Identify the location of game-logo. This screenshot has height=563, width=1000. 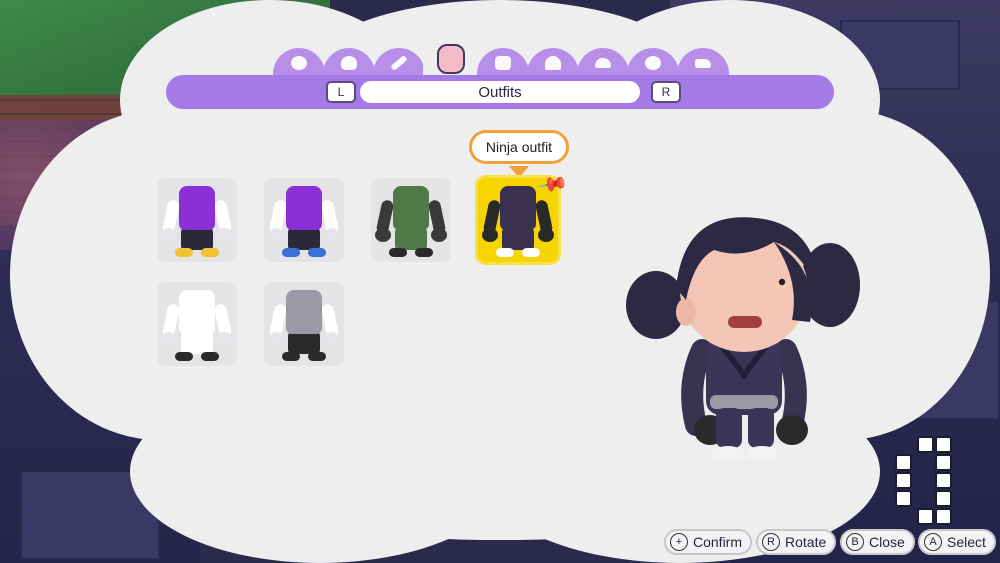
(926, 486).